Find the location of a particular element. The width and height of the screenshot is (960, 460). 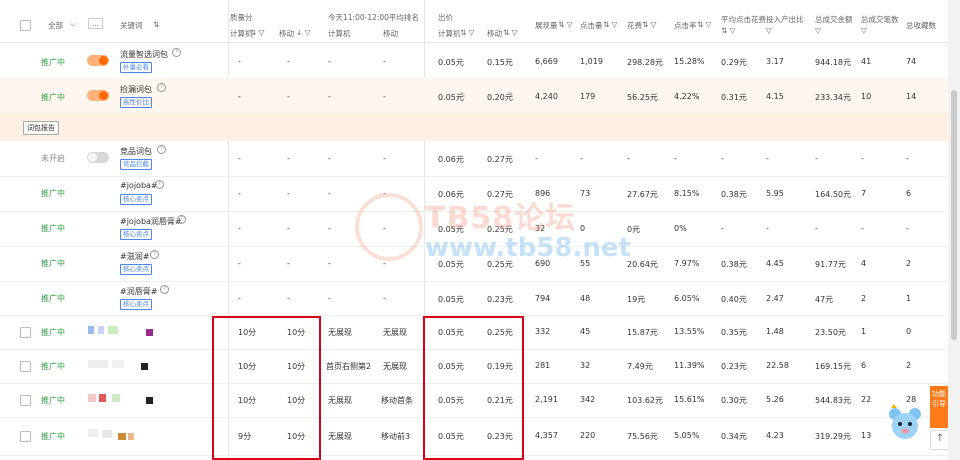

keyword-name: 竞品词包 is located at coordinates (136, 151).